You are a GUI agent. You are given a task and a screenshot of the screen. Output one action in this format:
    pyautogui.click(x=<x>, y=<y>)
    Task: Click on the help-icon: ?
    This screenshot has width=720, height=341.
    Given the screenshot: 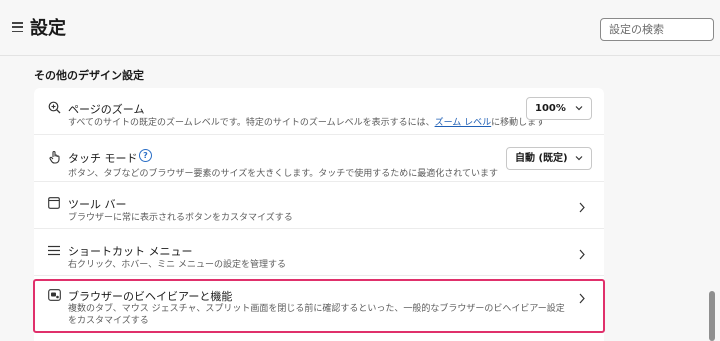 What is the action you would take?
    pyautogui.click(x=145, y=155)
    